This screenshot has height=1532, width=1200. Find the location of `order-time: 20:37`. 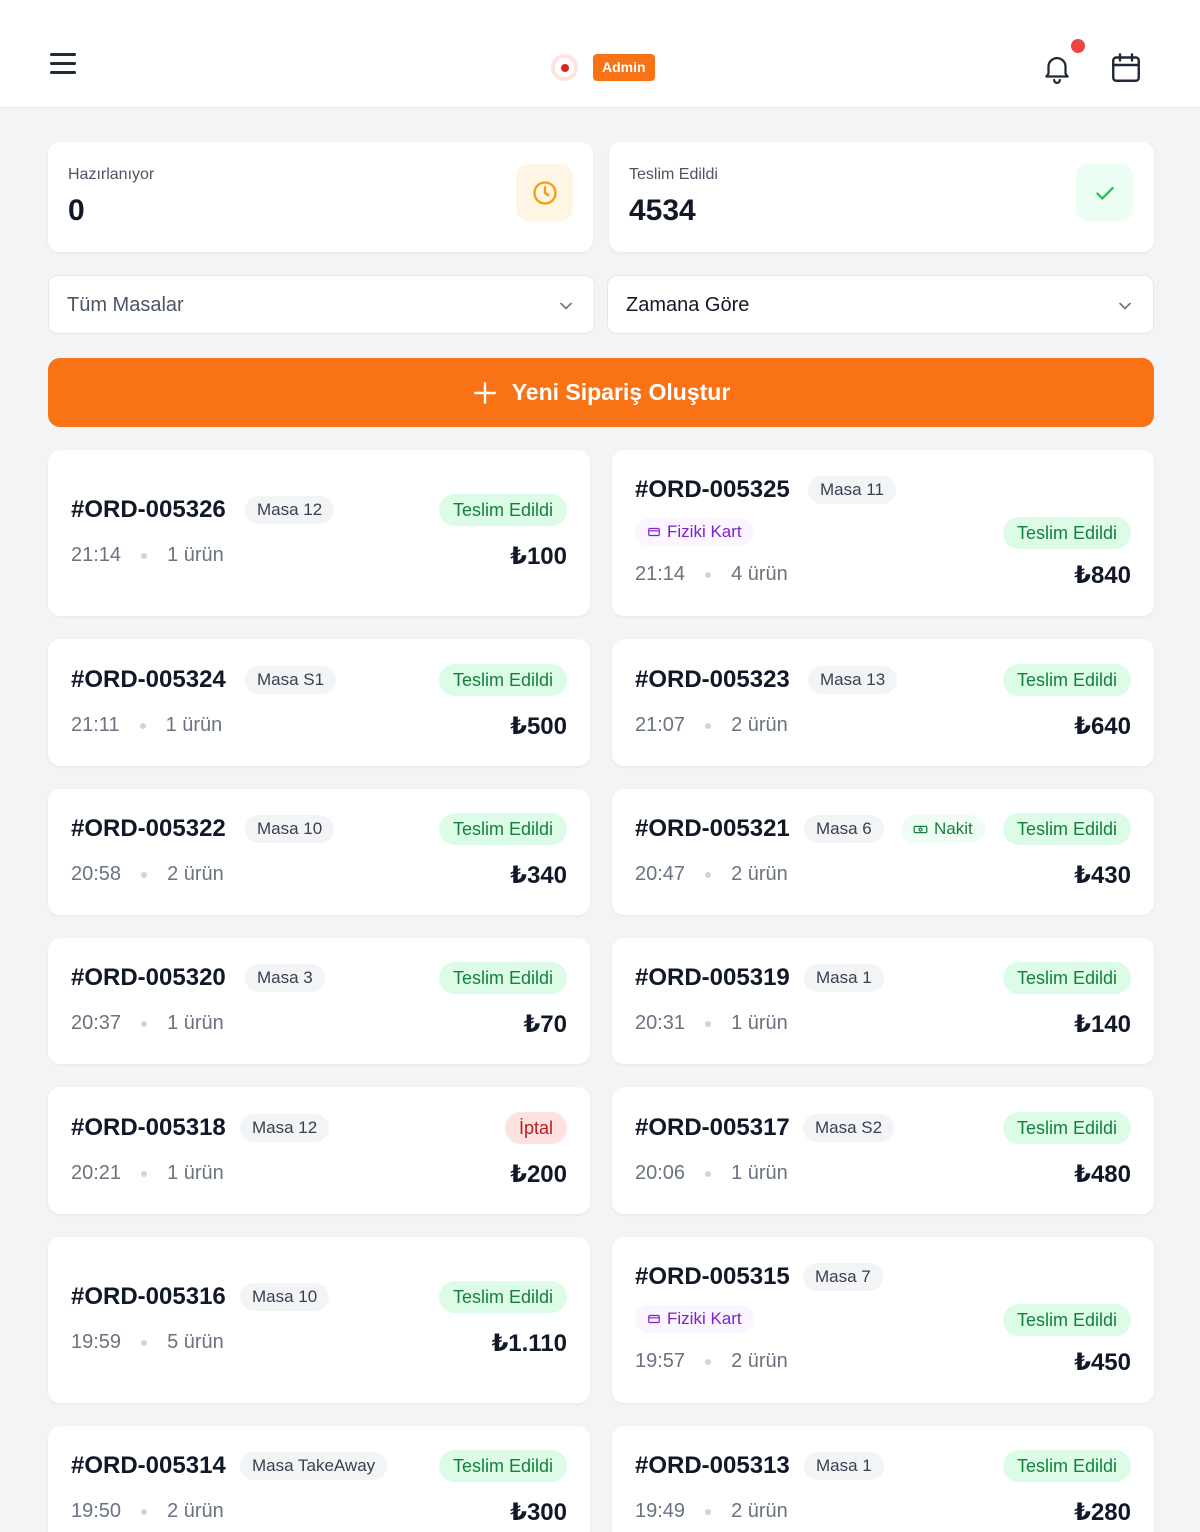

order-time: 20:37 is located at coordinates (96, 1023).